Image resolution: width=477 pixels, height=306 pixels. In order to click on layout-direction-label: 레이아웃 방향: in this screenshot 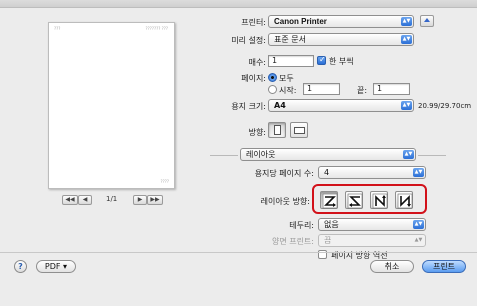, I will do `click(285, 201)`.